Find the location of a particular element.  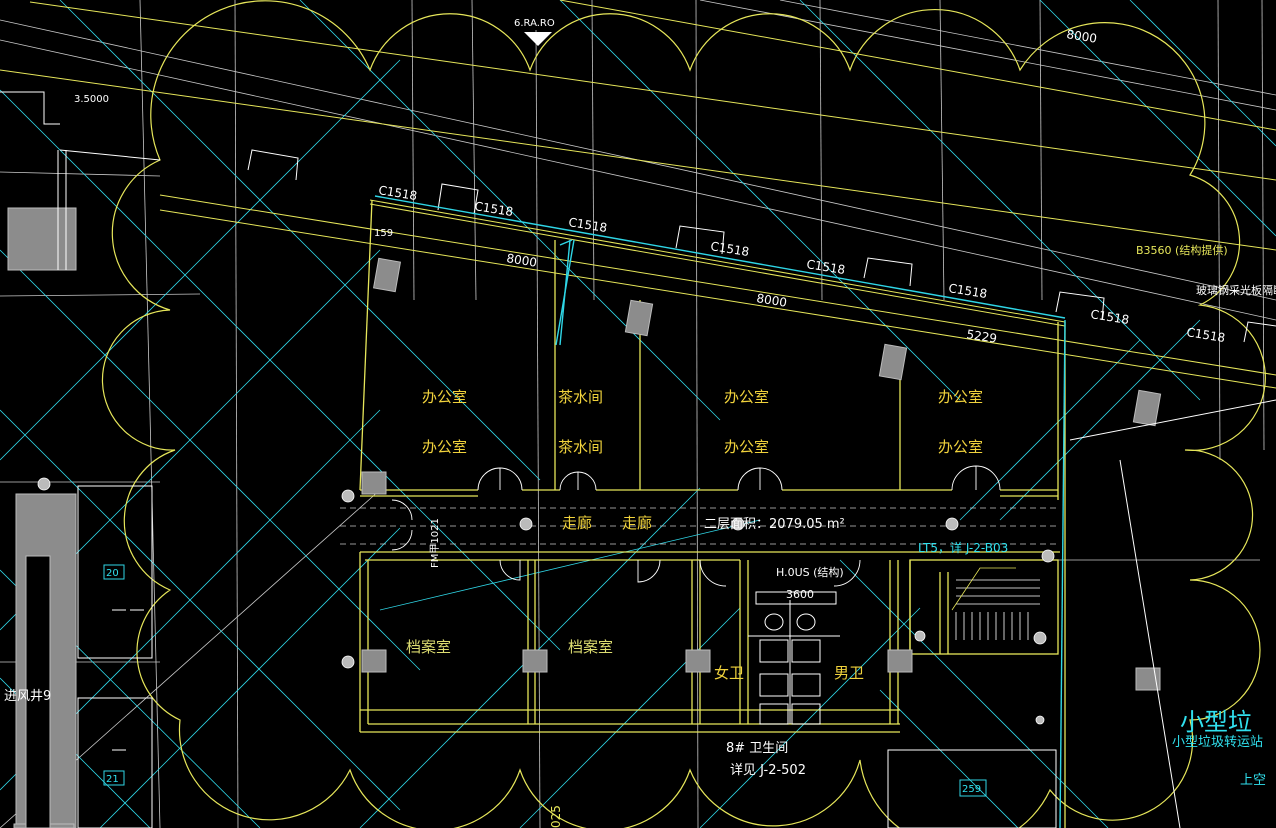

elevation-tag: 3.5000 is located at coordinates (91, 99).